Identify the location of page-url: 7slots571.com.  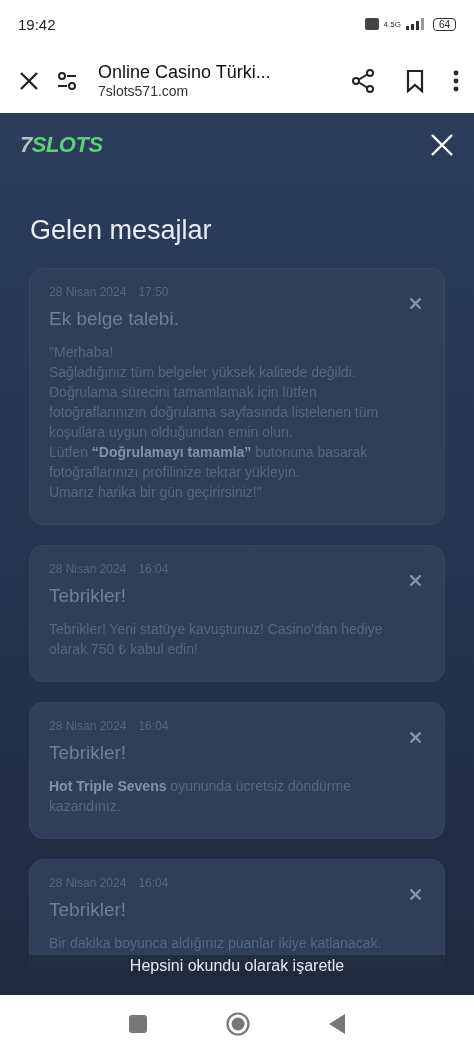
(218, 91).